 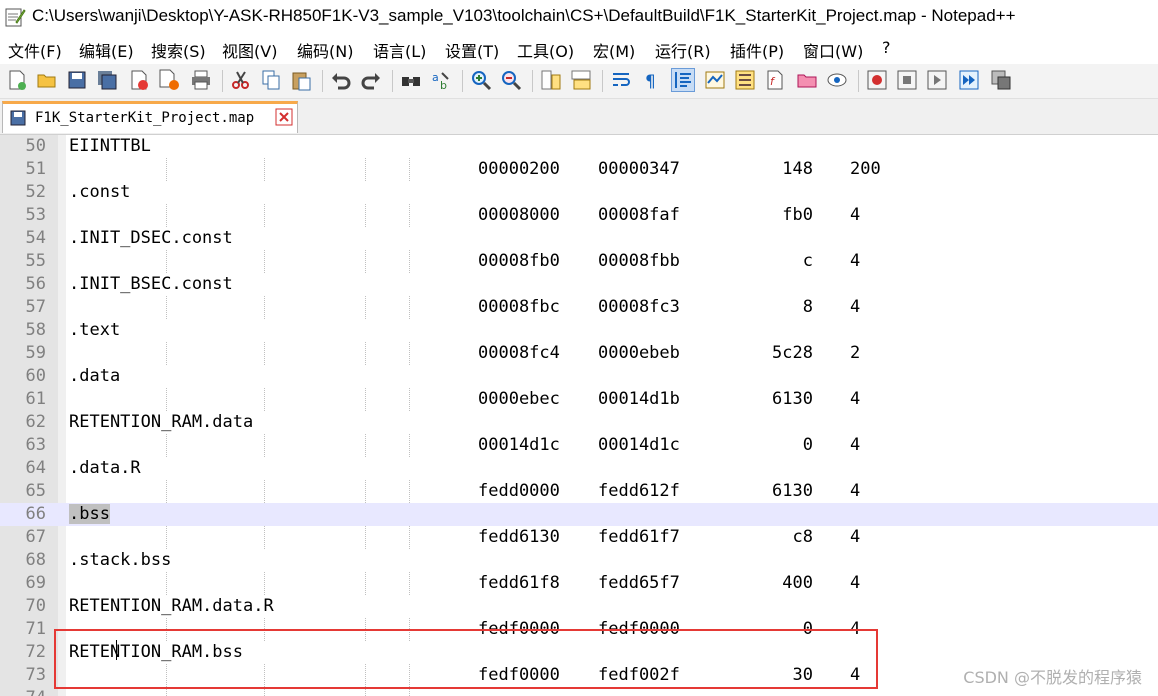 What do you see at coordinates (551, 80) in the screenshot?
I see `sync-vertical-icon` at bounding box center [551, 80].